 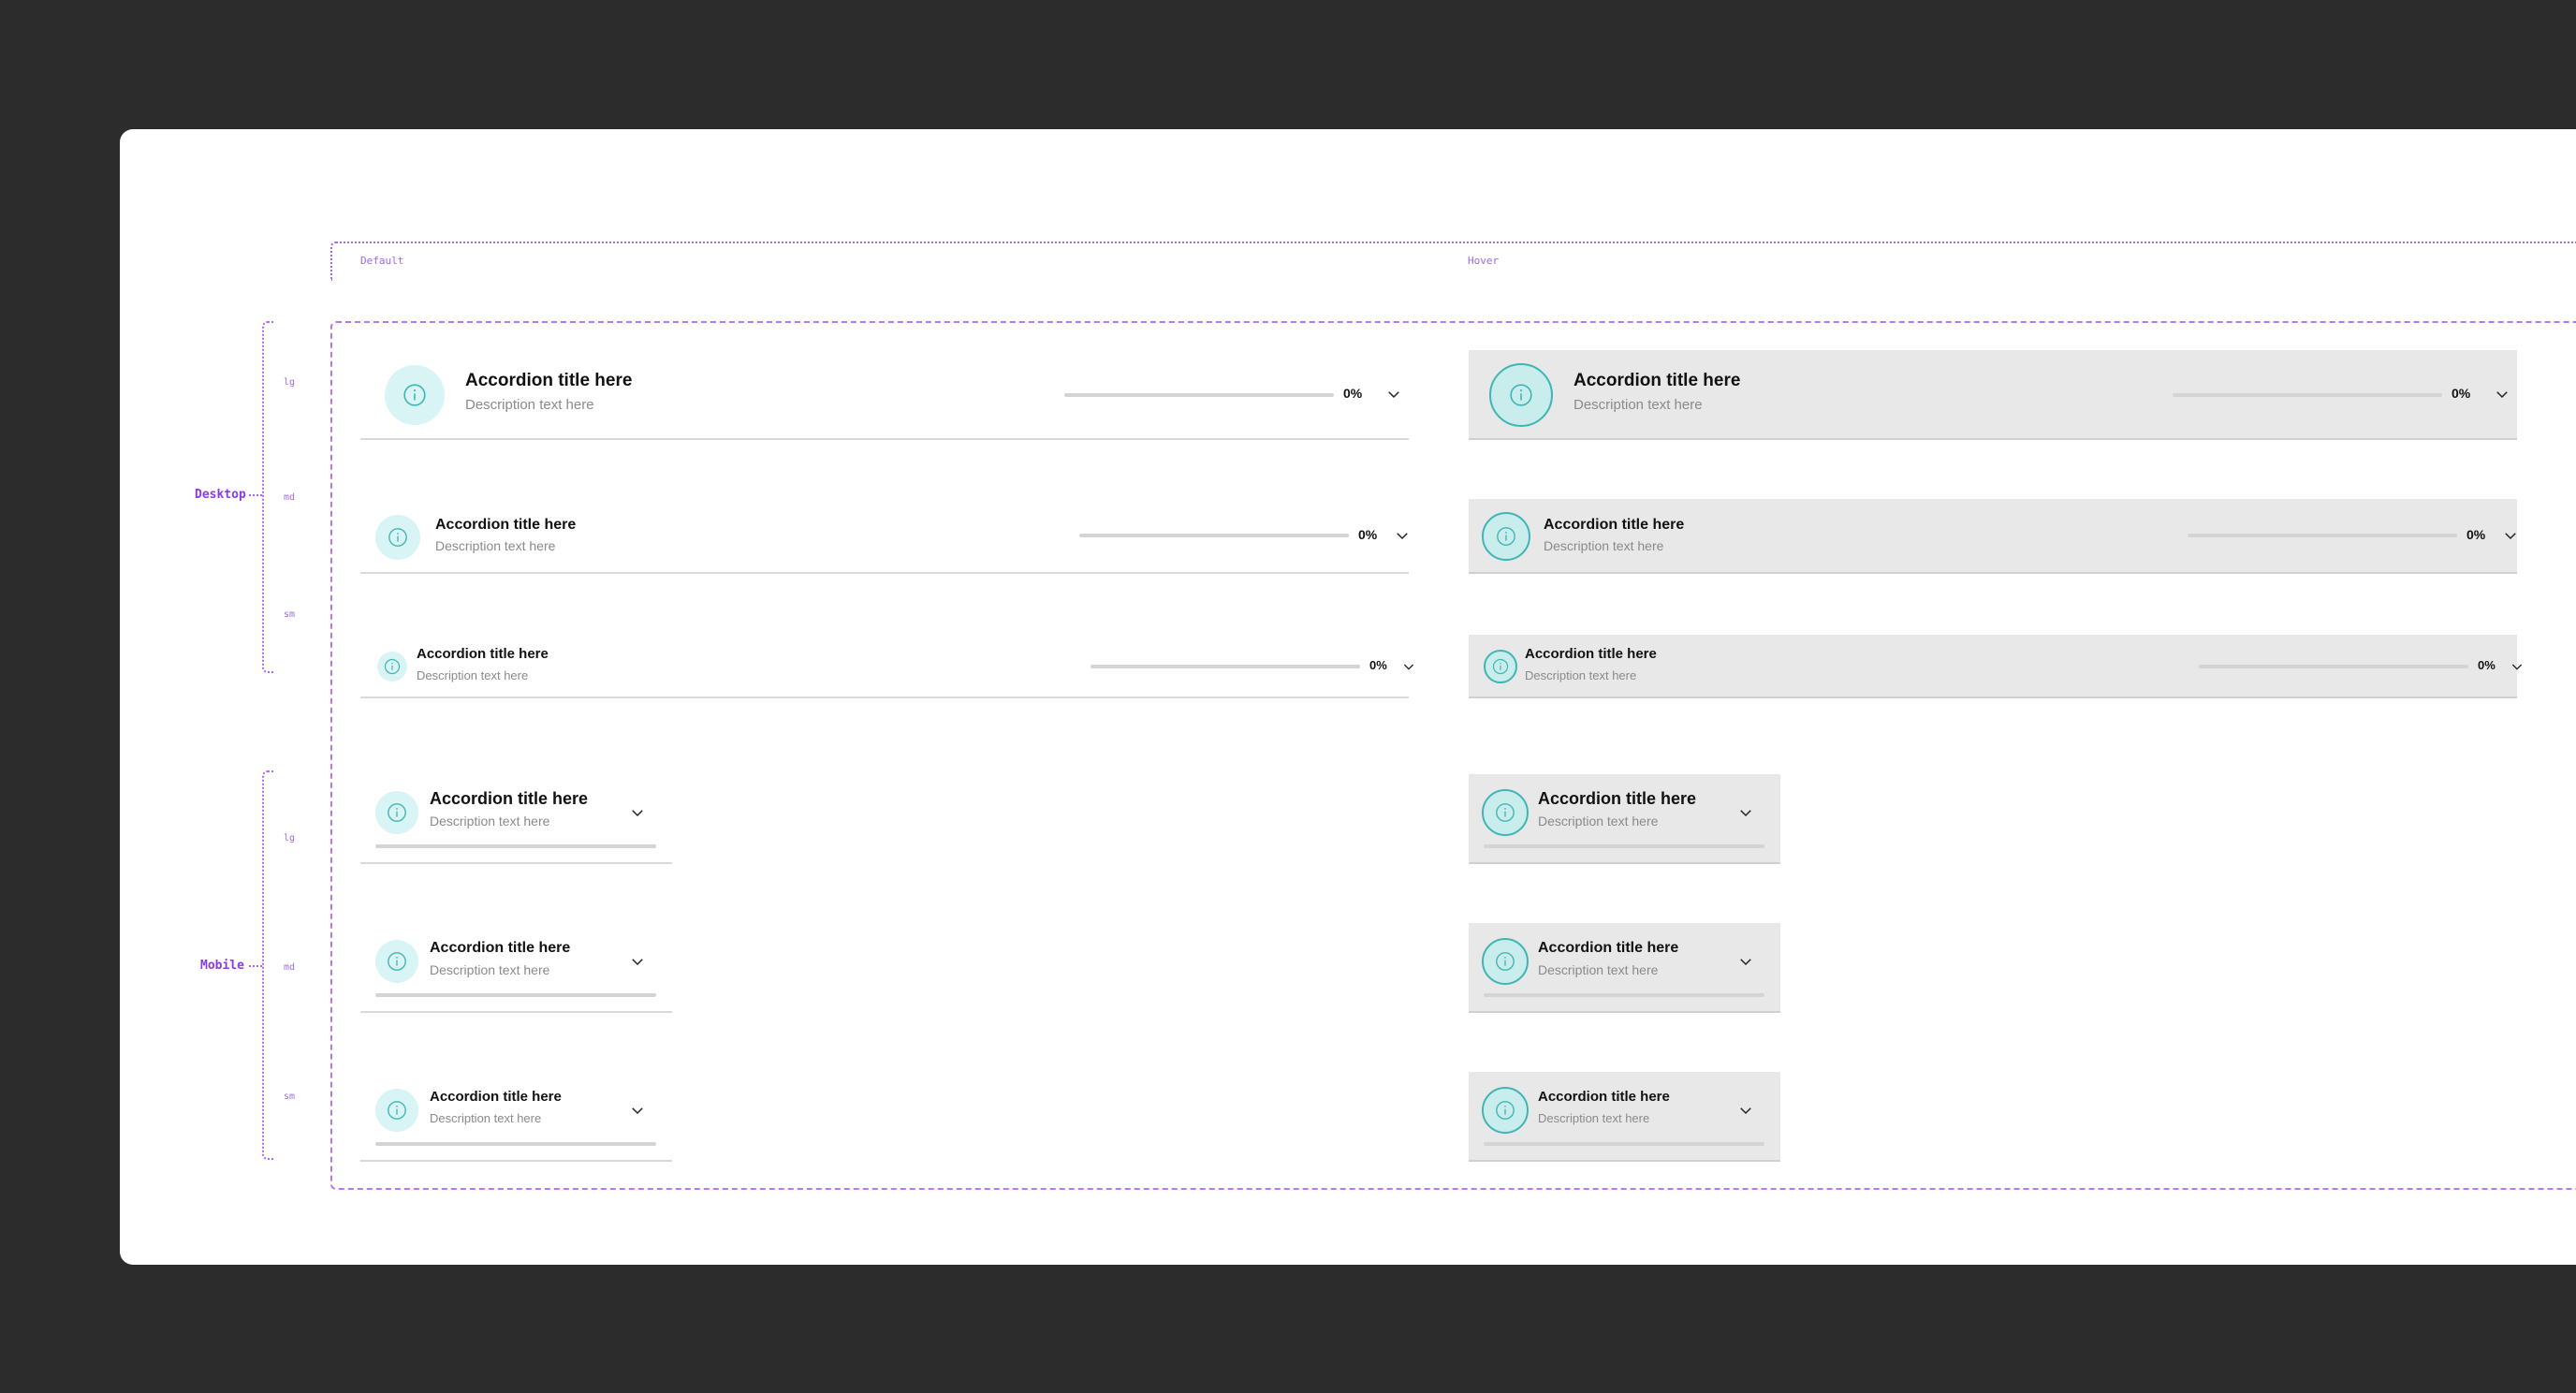 I want to click on desktop-md-label: md, so click(x=290, y=497).